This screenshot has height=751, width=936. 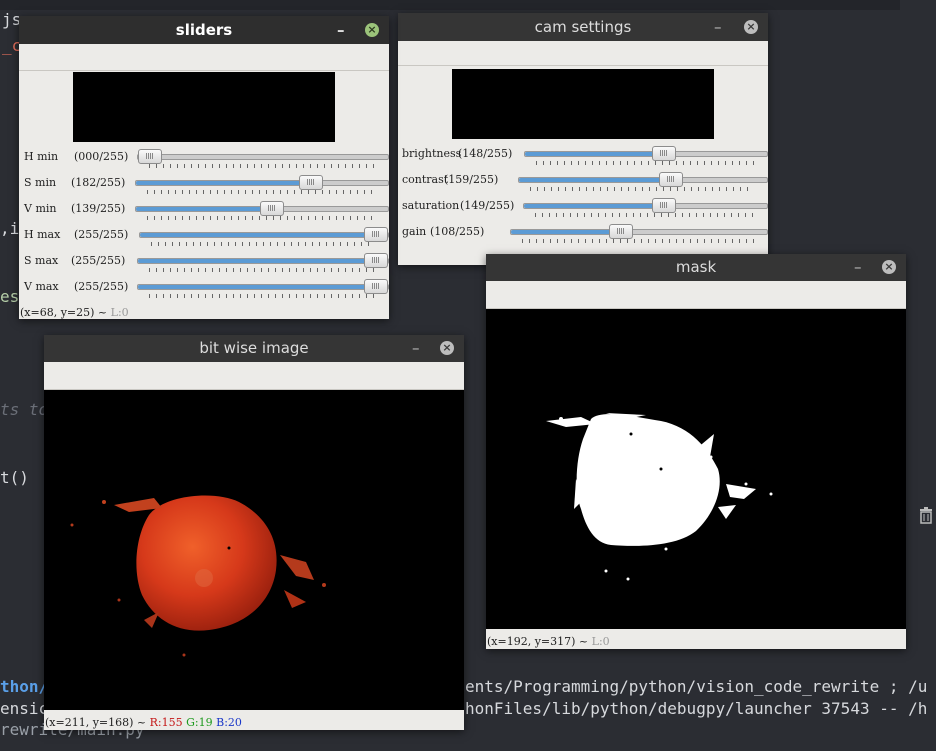 What do you see at coordinates (471, 179) in the screenshot?
I see `slider-value: (159/255)` at bounding box center [471, 179].